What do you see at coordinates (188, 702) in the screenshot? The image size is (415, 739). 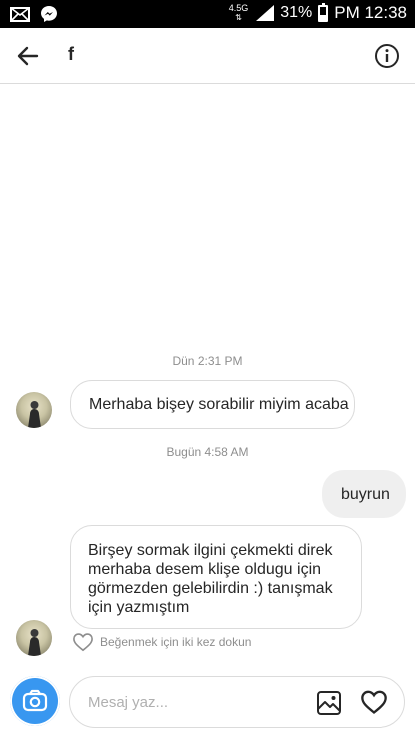 I see `message-input` at bounding box center [188, 702].